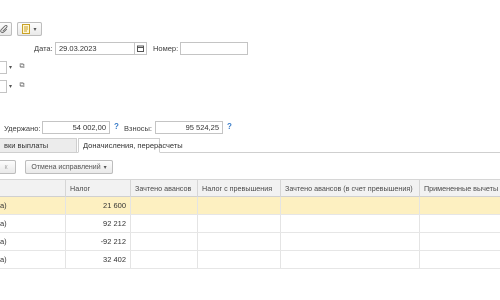 This screenshot has width=500, height=300. What do you see at coordinates (3, 86) in the screenshot?
I see `employee-field-stub` at bounding box center [3, 86].